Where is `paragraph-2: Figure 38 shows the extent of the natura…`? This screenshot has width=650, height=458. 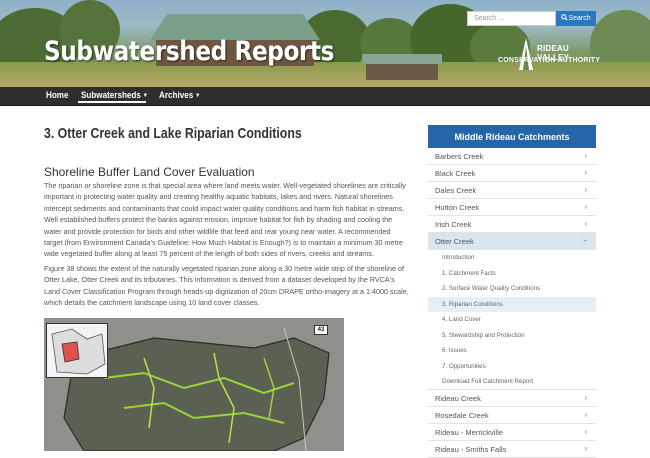
paragraph-2: Figure 38 shows the extent of the natura… is located at coordinates (226, 286).